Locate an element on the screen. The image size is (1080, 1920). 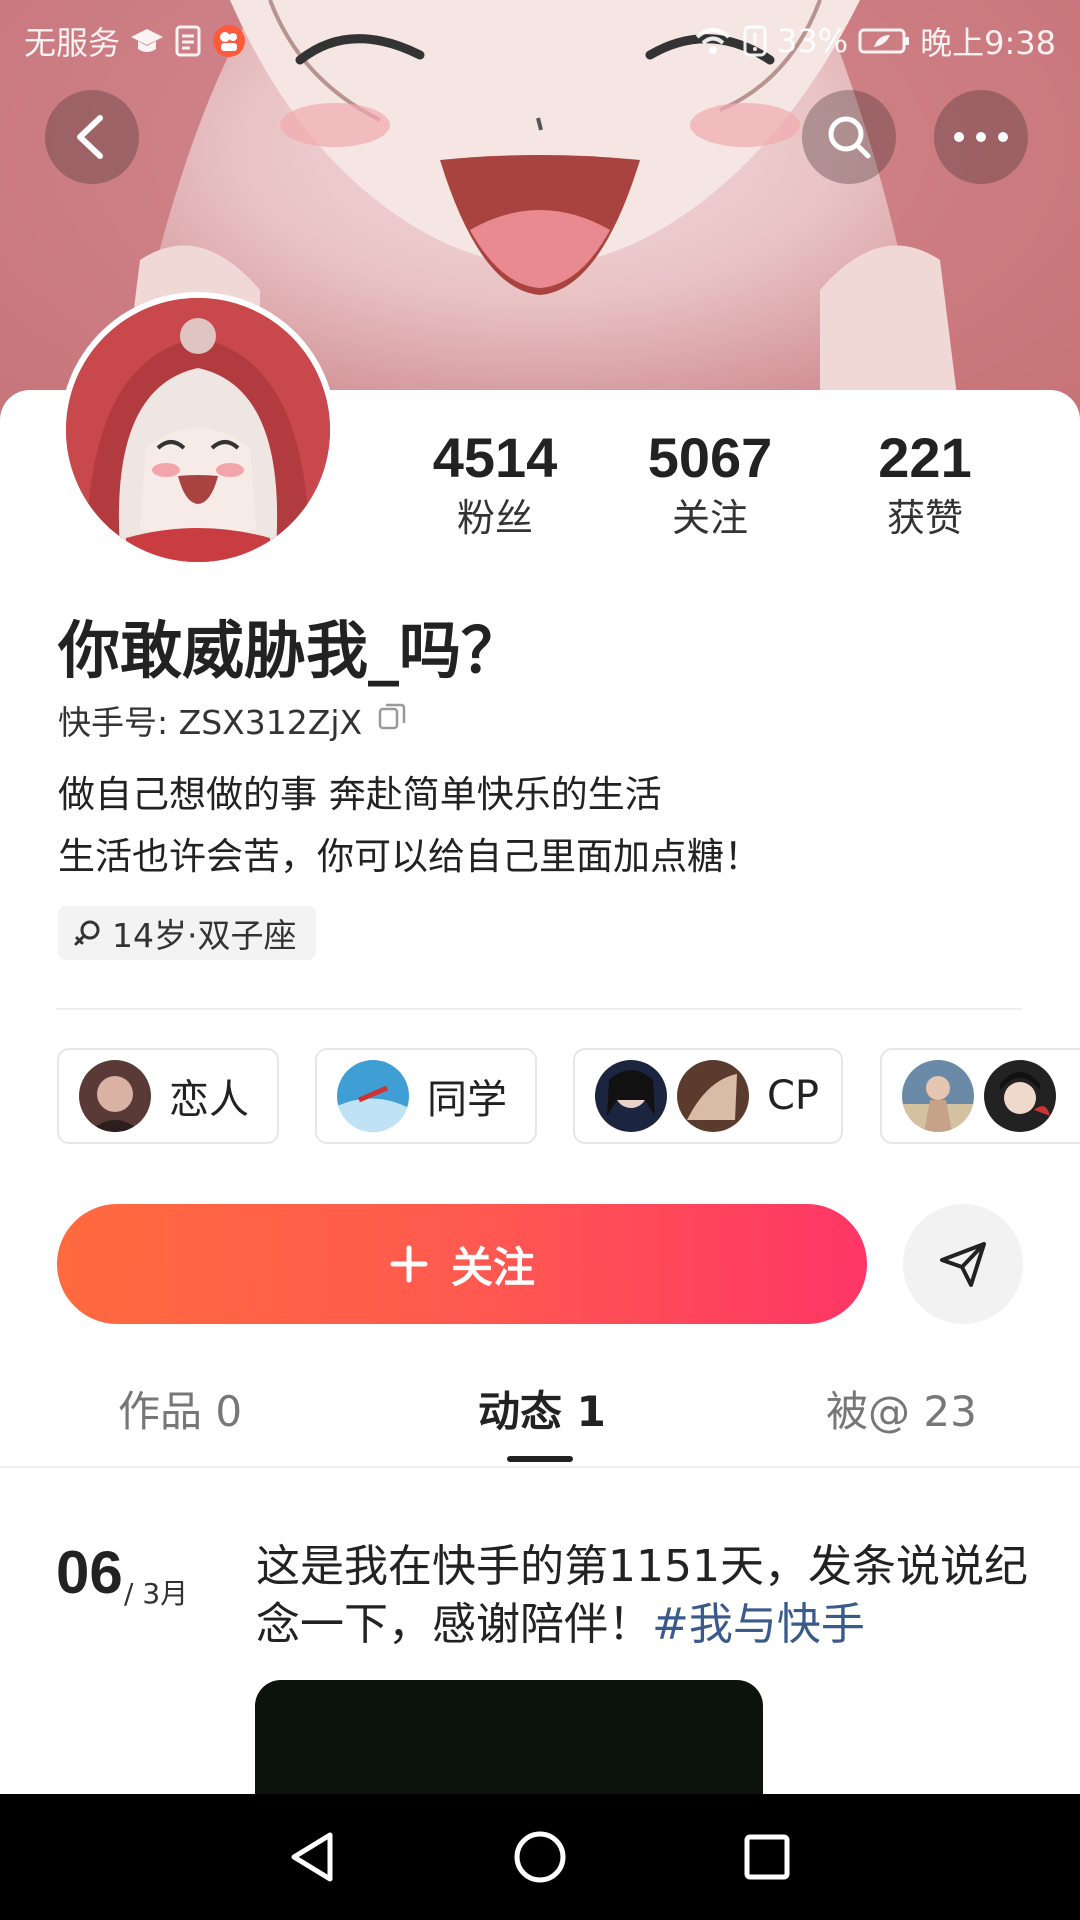
circle-home-icon is located at coordinates (540, 1857).